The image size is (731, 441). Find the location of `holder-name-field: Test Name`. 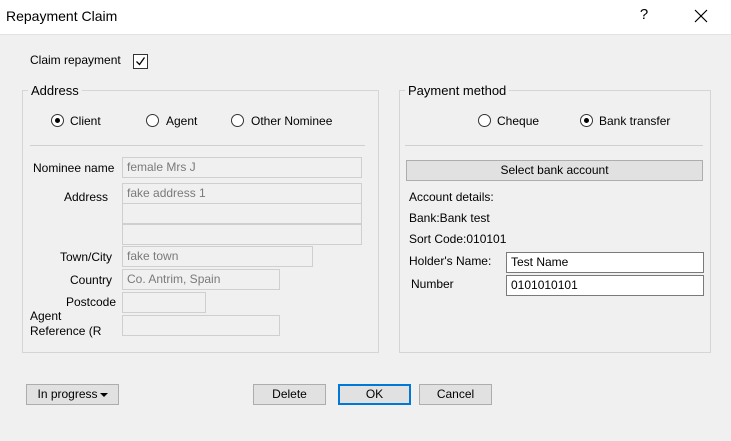

holder-name-field: Test Name is located at coordinates (605, 262).